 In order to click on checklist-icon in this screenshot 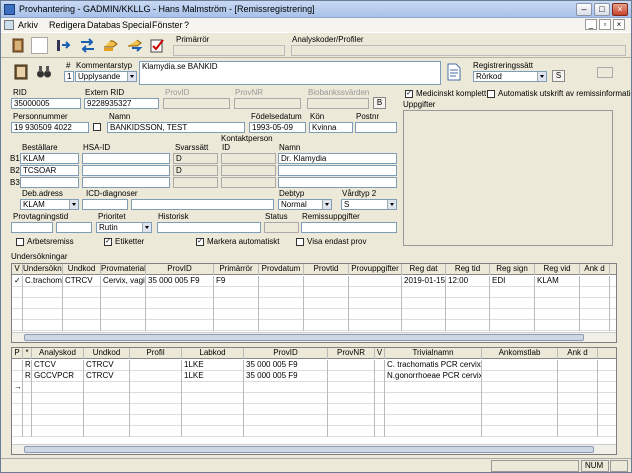, I will do `click(157, 45)`.